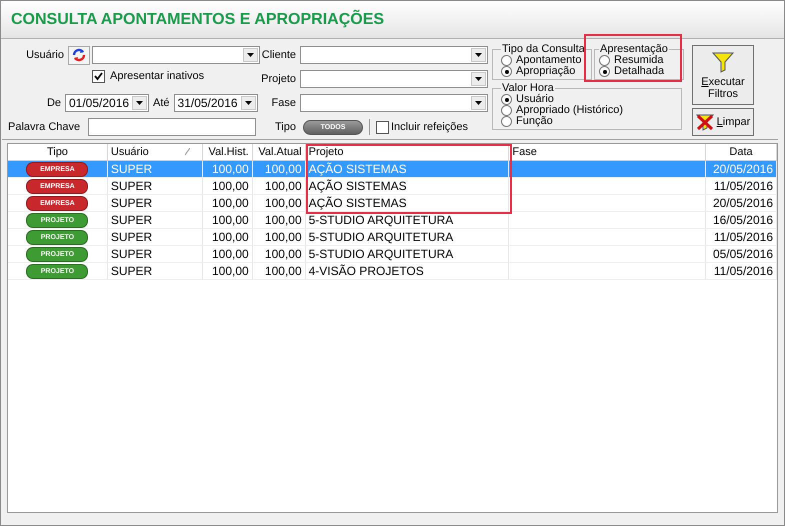 The image size is (785, 526). What do you see at coordinates (543, 49) in the screenshot?
I see `group-title: Tipo da Consulta` at bounding box center [543, 49].